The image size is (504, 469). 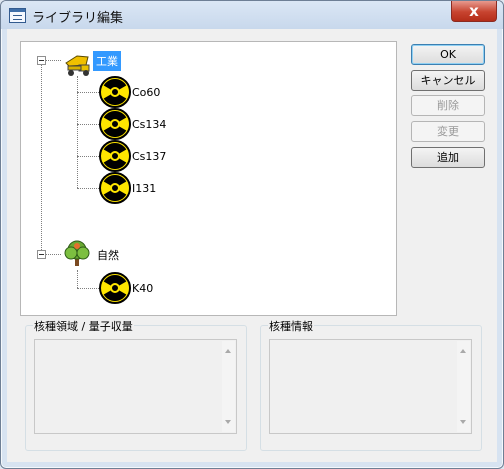 What do you see at coordinates (144, 188) in the screenshot?
I see `nuclide-i131: I131` at bounding box center [144, 188].